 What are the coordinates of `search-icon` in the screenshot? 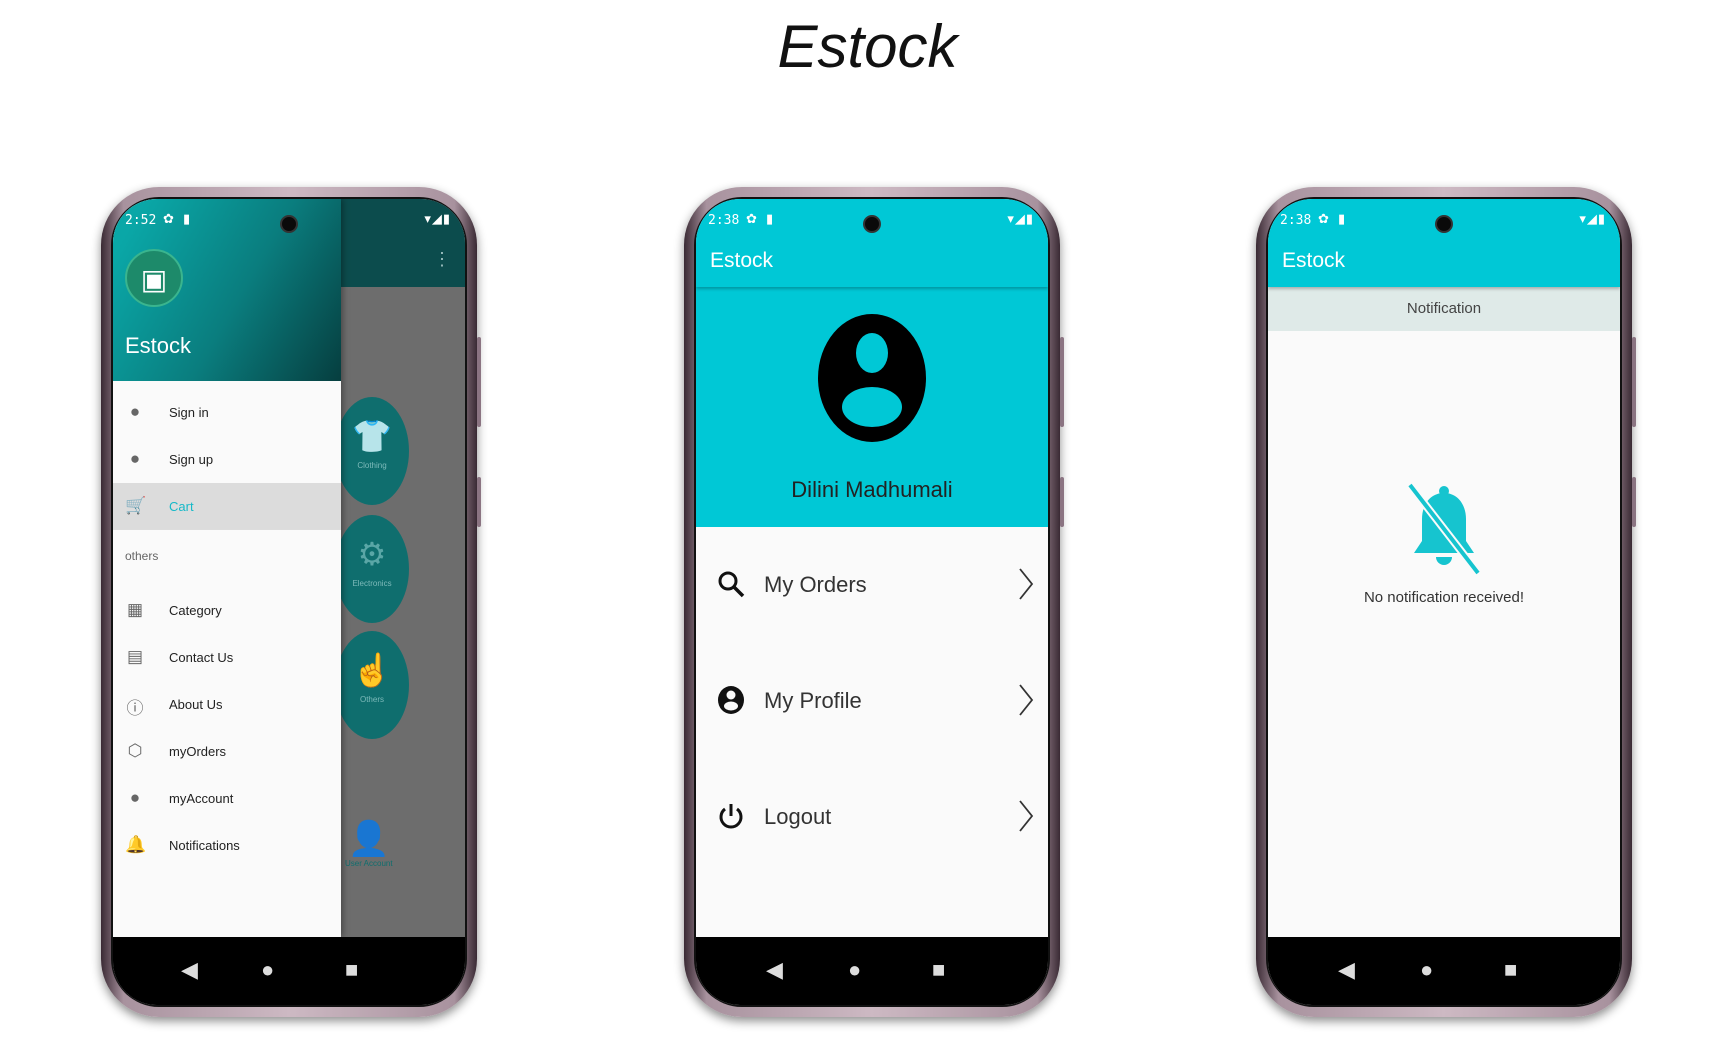 It's located at (731, 584).